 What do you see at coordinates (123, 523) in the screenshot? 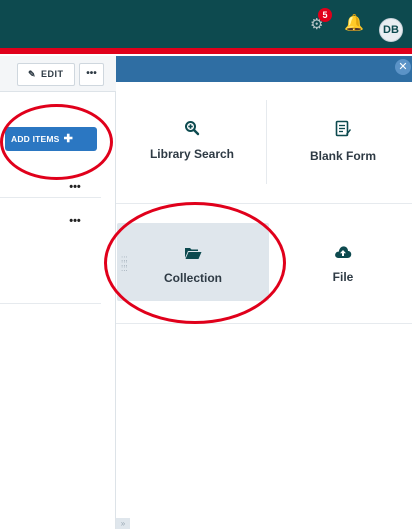
I see `expand-icon: »` at bounding box center [123, 523].